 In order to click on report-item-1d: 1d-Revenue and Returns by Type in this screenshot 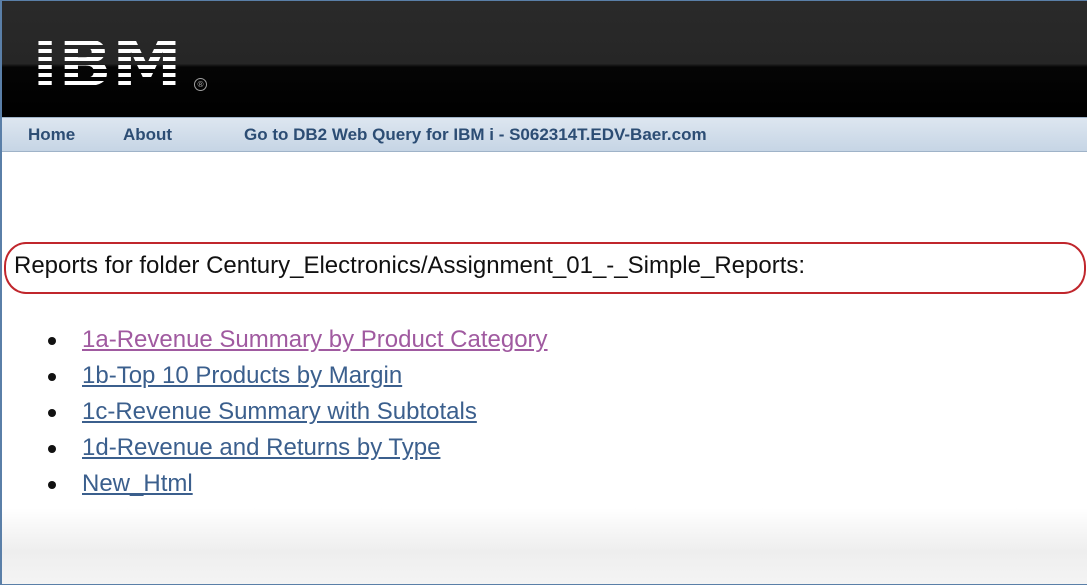, I will do `click(275, 448)`.